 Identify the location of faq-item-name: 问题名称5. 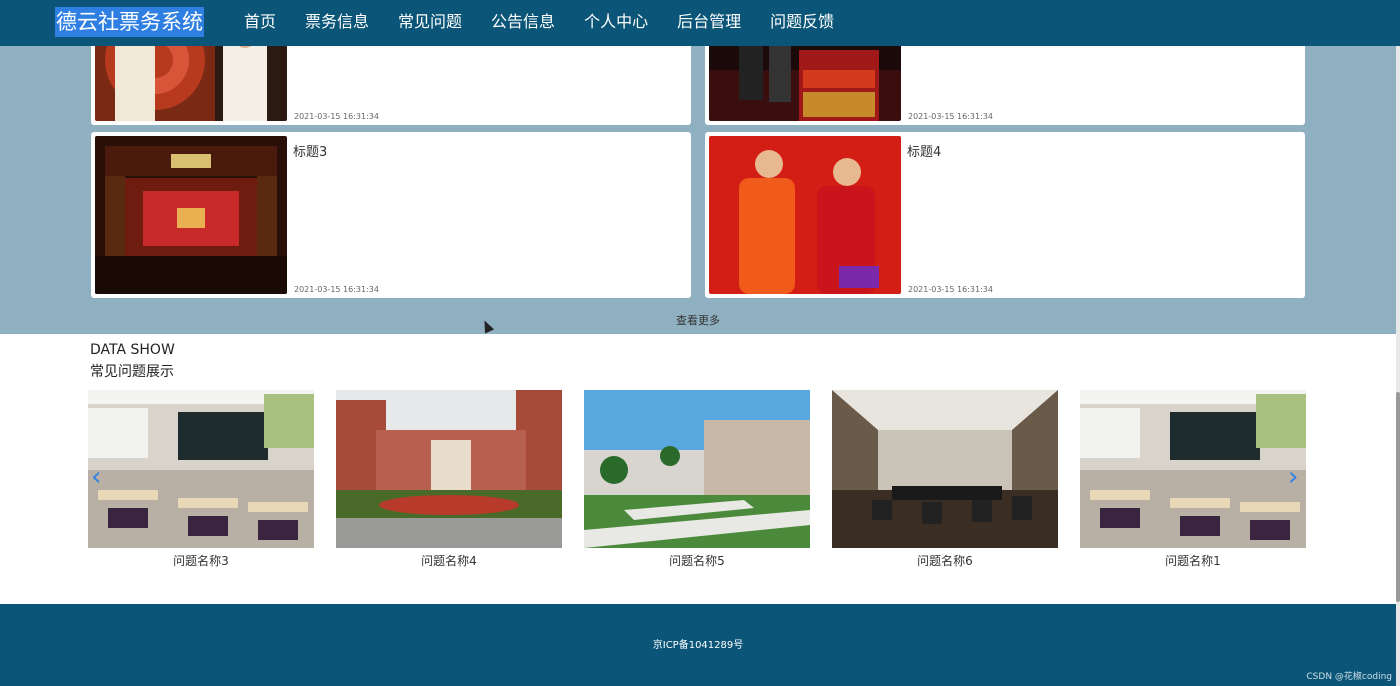
(697, 560).